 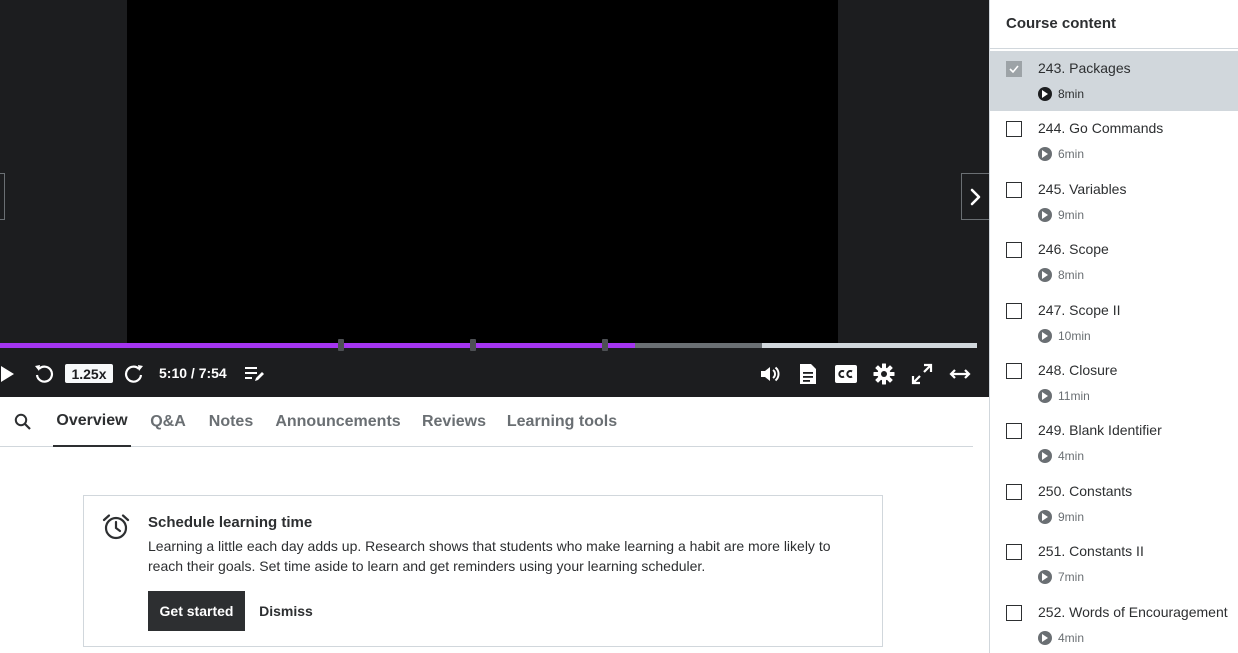 I want to click on lecture-title: 244. Go Commands, so click(x=1101, y=128).